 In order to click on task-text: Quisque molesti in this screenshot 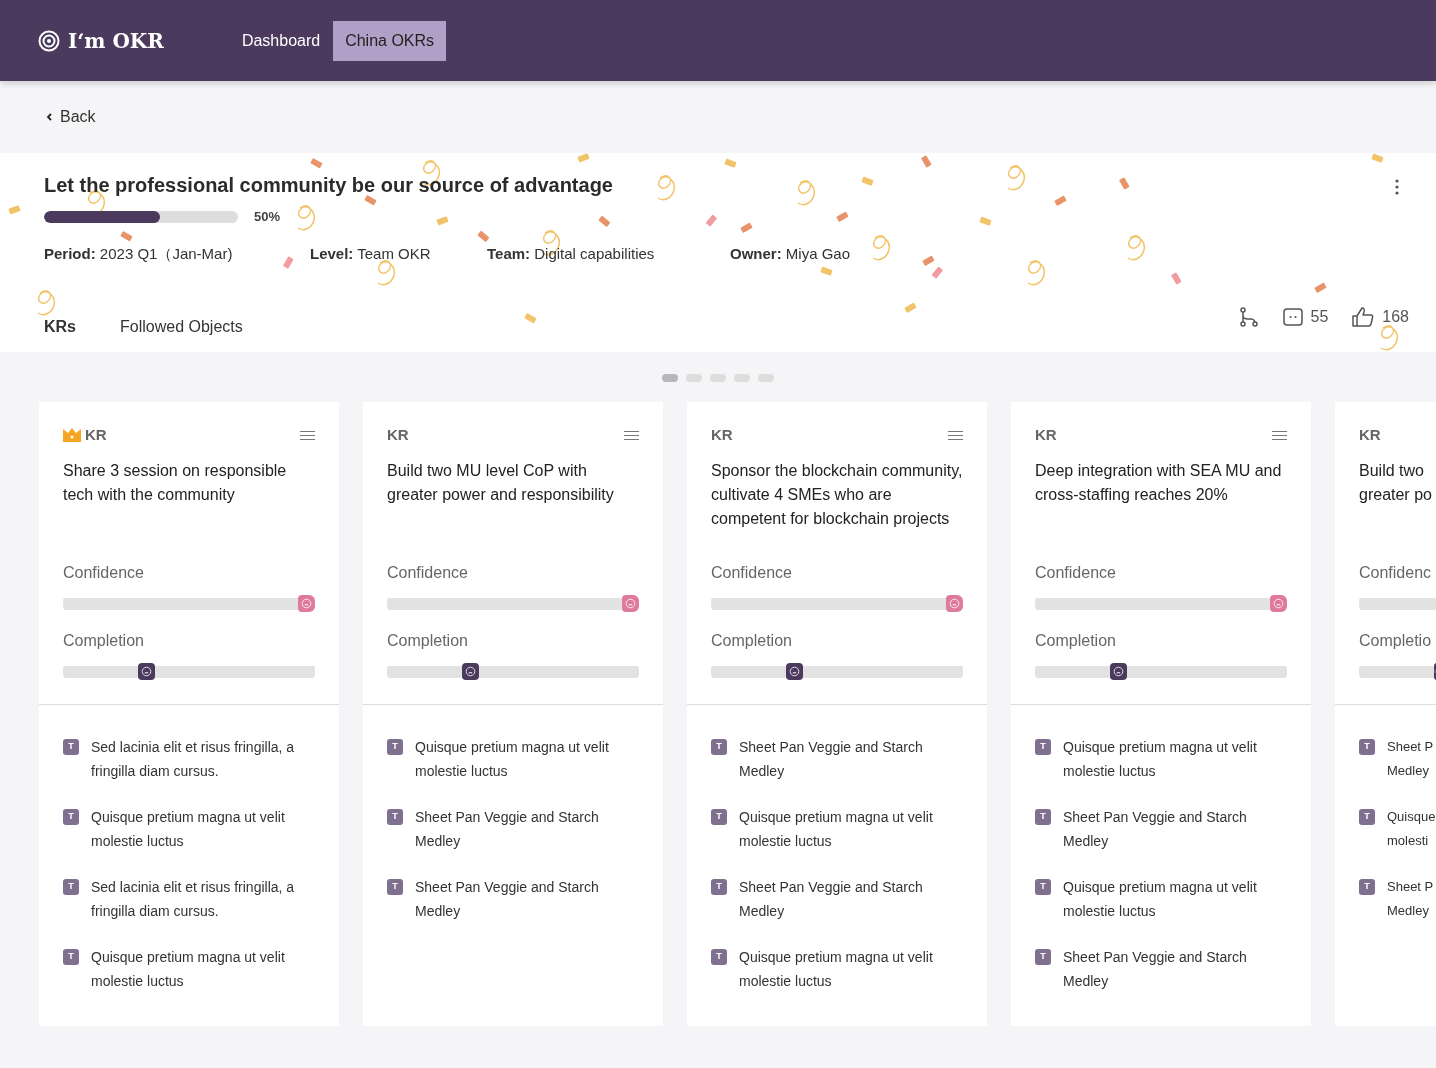, I will do `click(1411, 829)`.